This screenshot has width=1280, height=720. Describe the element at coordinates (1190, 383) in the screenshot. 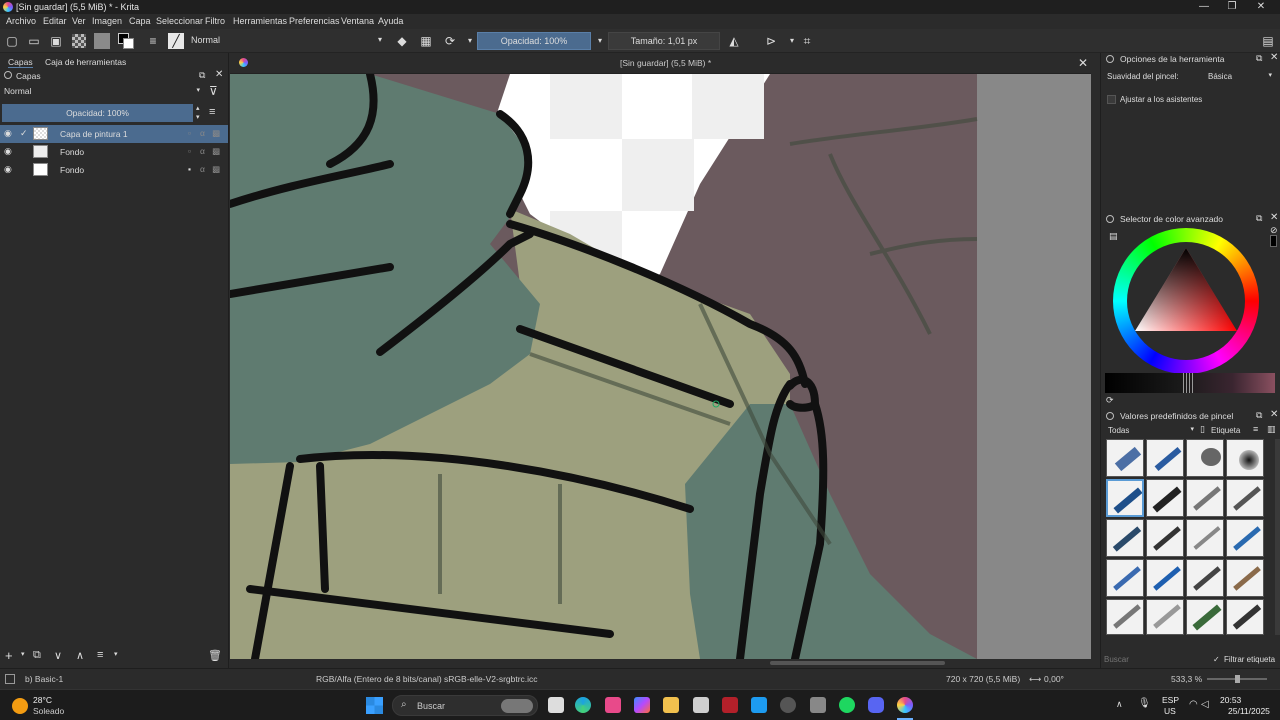

I see `color-history-strip` at that location.